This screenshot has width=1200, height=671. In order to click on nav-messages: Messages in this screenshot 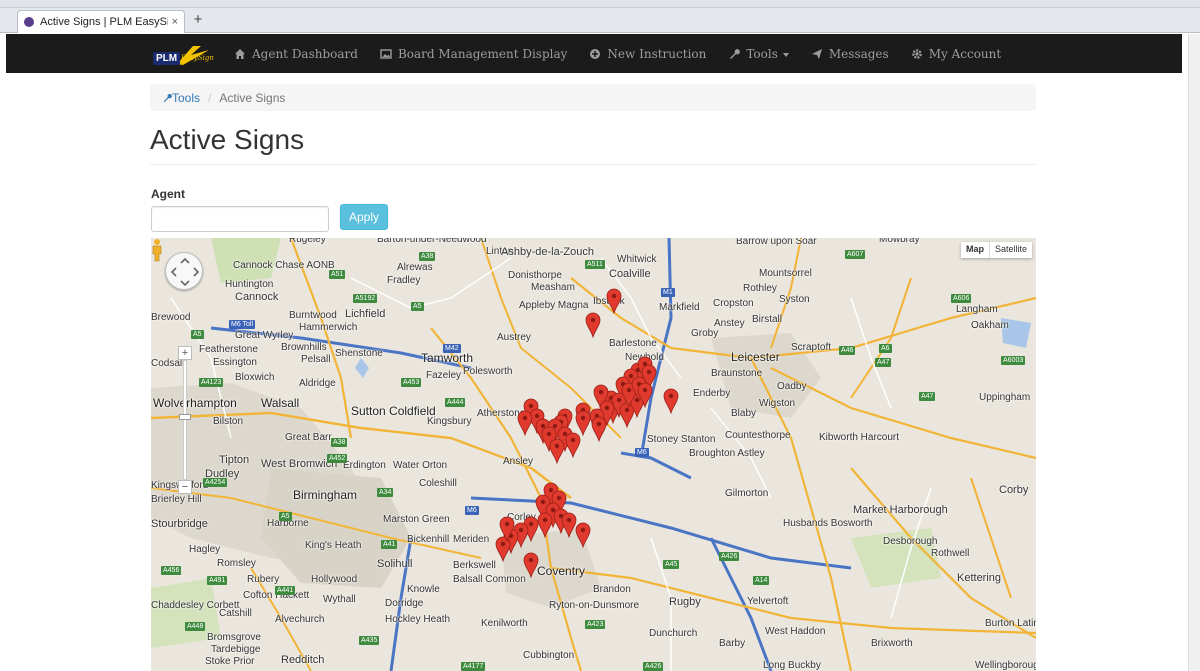, I will do `click(850, 54)`.